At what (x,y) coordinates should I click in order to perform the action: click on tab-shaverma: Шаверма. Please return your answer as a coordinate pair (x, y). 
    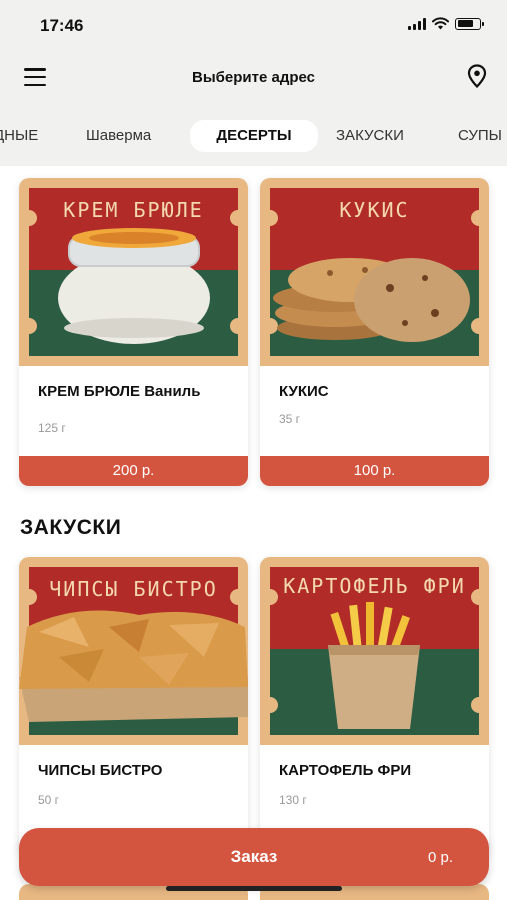
    Looking at the image, I should click on (118, 136).